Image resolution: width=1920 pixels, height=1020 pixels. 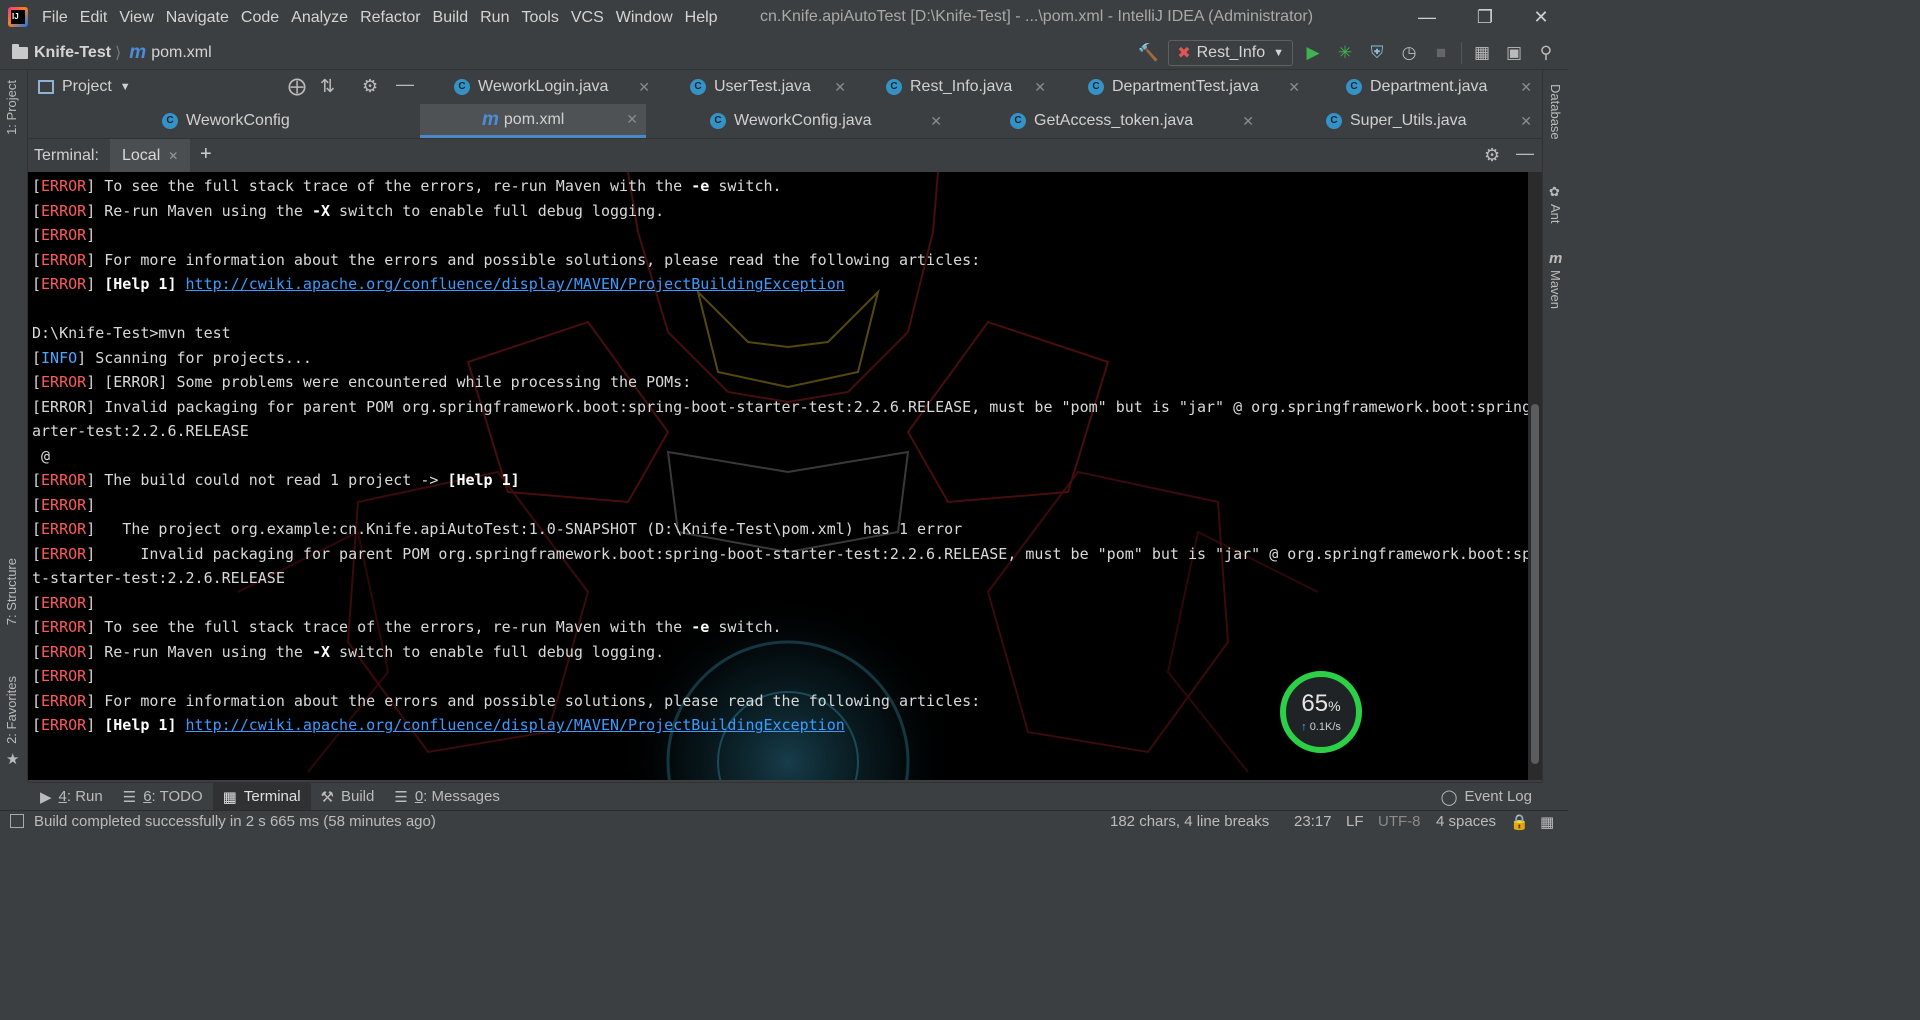 I want to click on collapse-all-icon: ⇅, so click(x=327, y=86).